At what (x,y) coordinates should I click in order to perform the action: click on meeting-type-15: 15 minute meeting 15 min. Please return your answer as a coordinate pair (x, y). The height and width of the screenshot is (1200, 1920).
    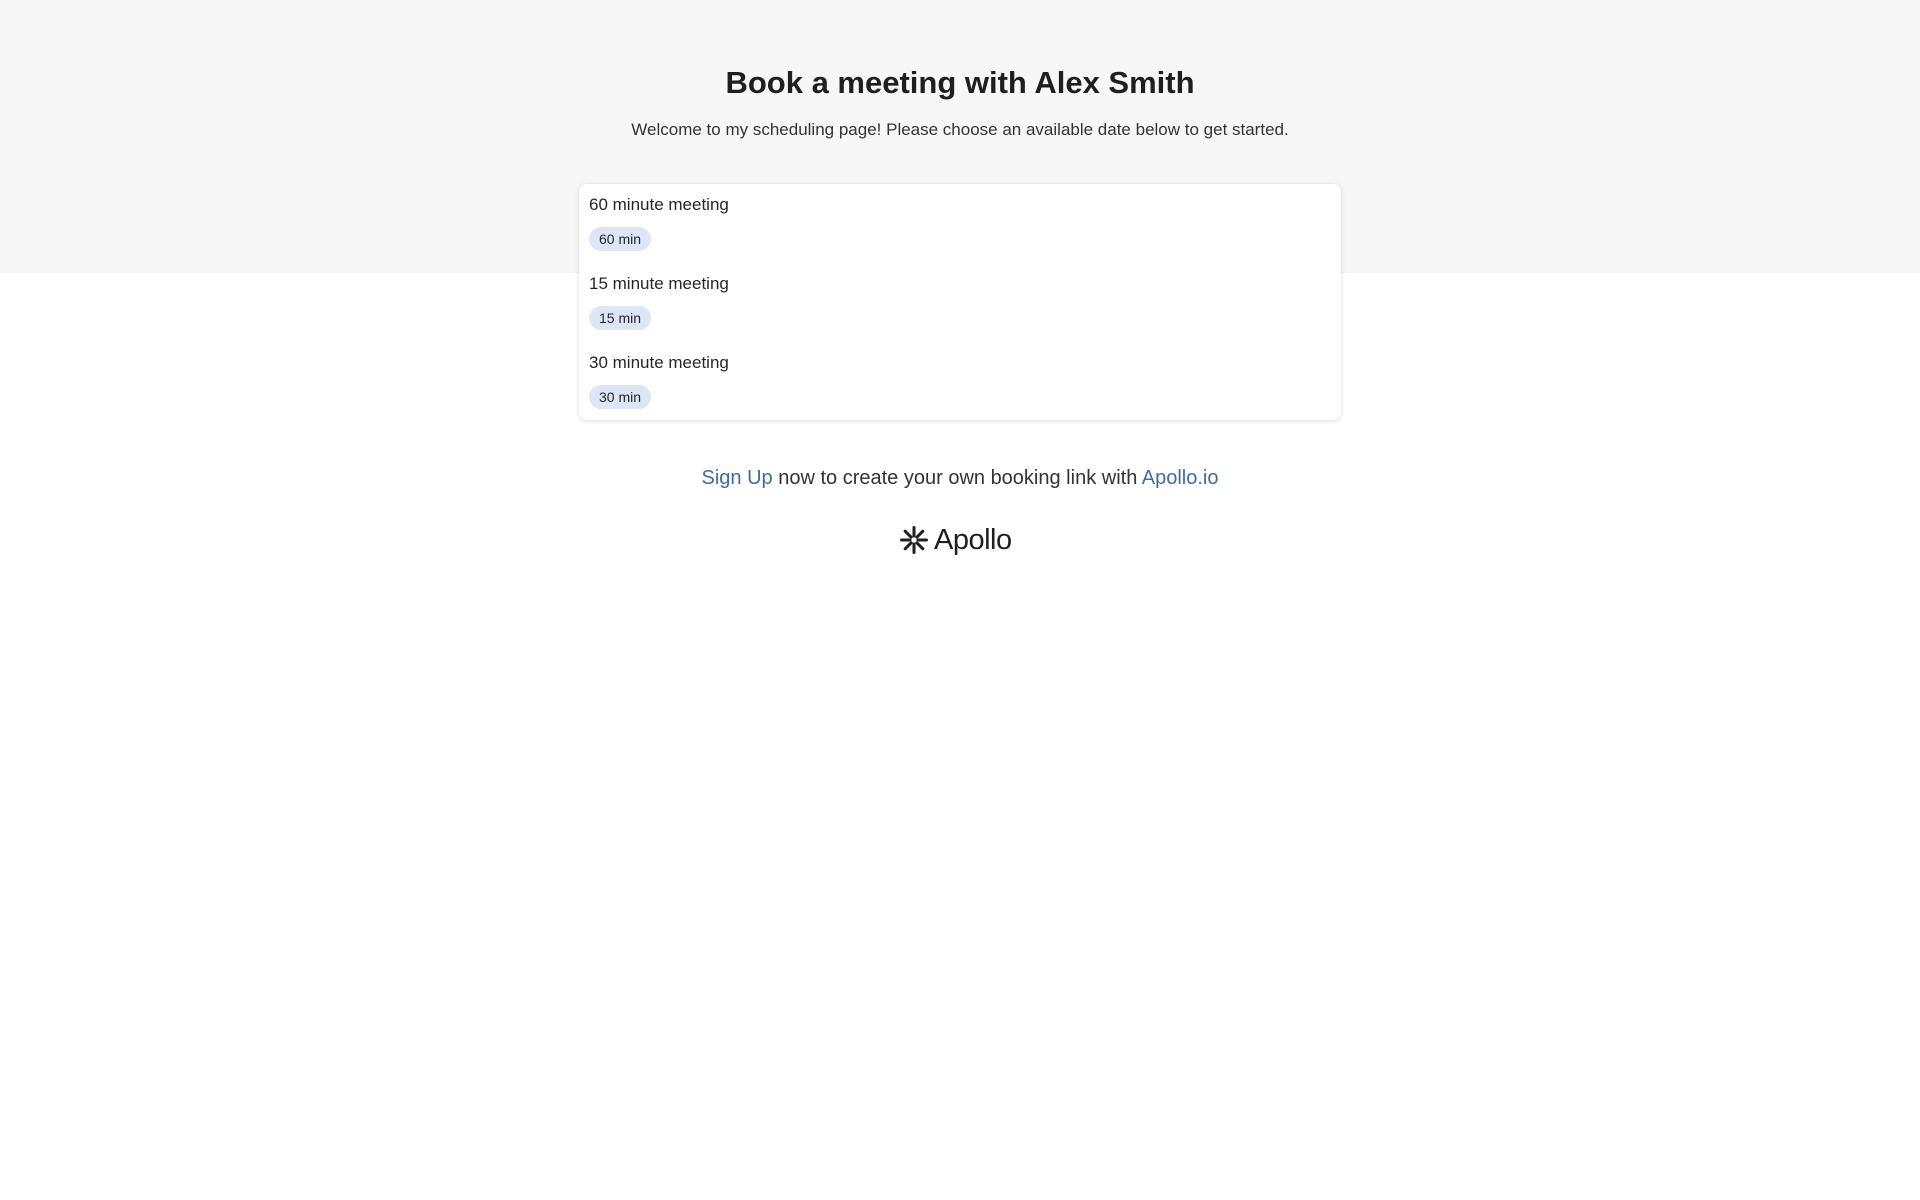
    Looking at the image, I should click on (959, 300).